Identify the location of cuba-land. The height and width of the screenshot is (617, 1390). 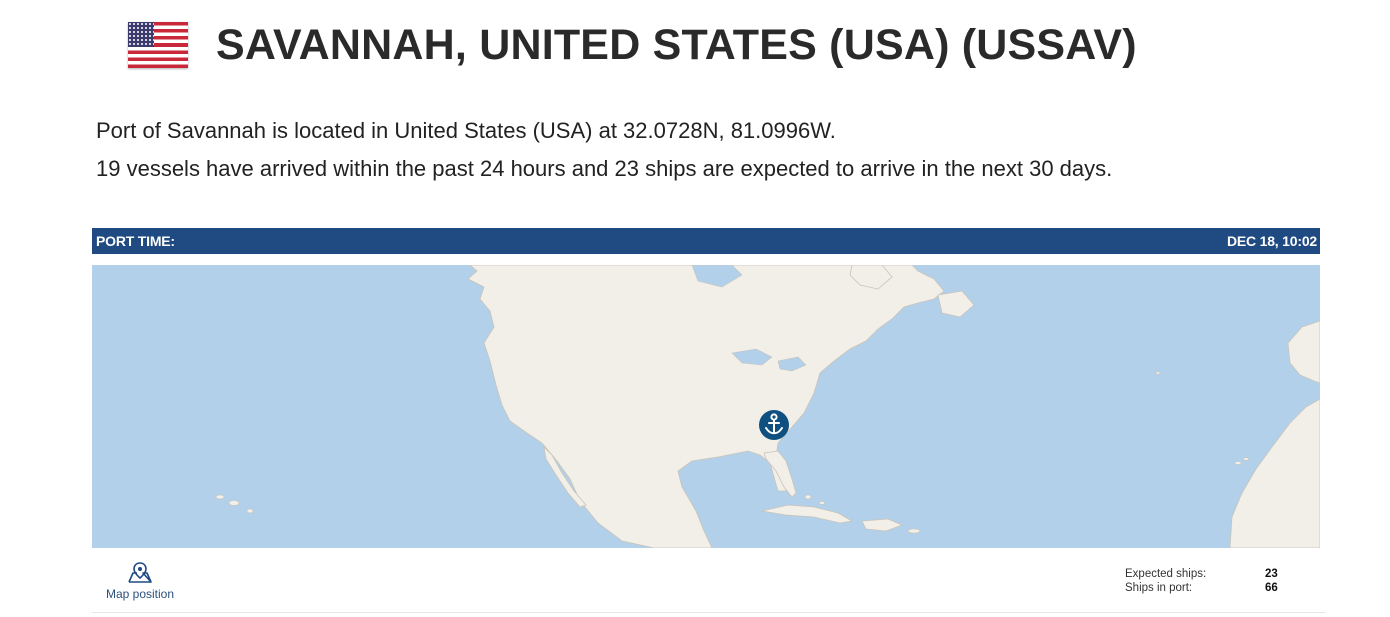
(807, 514).